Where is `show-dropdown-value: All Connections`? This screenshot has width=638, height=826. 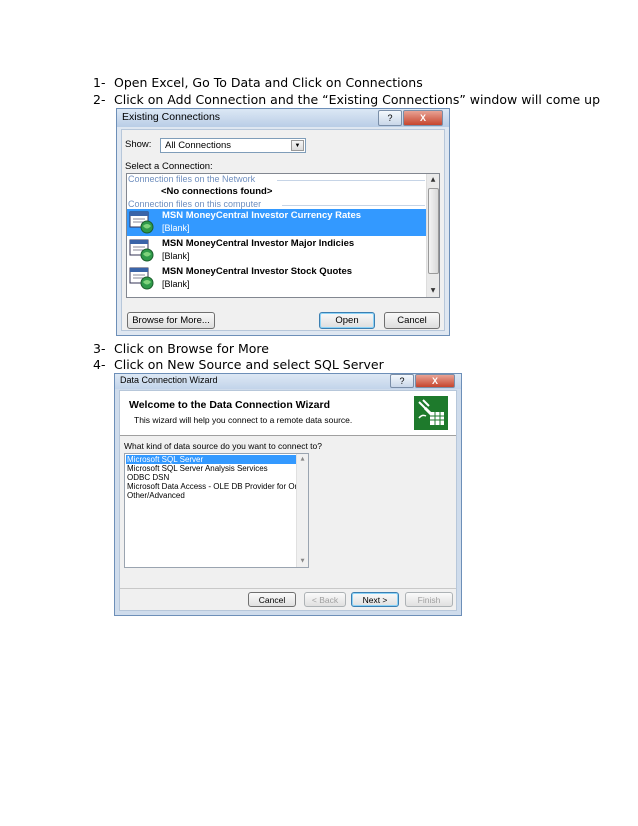
show-dropdown-value: All Connections is located at coordinates (198, 145).